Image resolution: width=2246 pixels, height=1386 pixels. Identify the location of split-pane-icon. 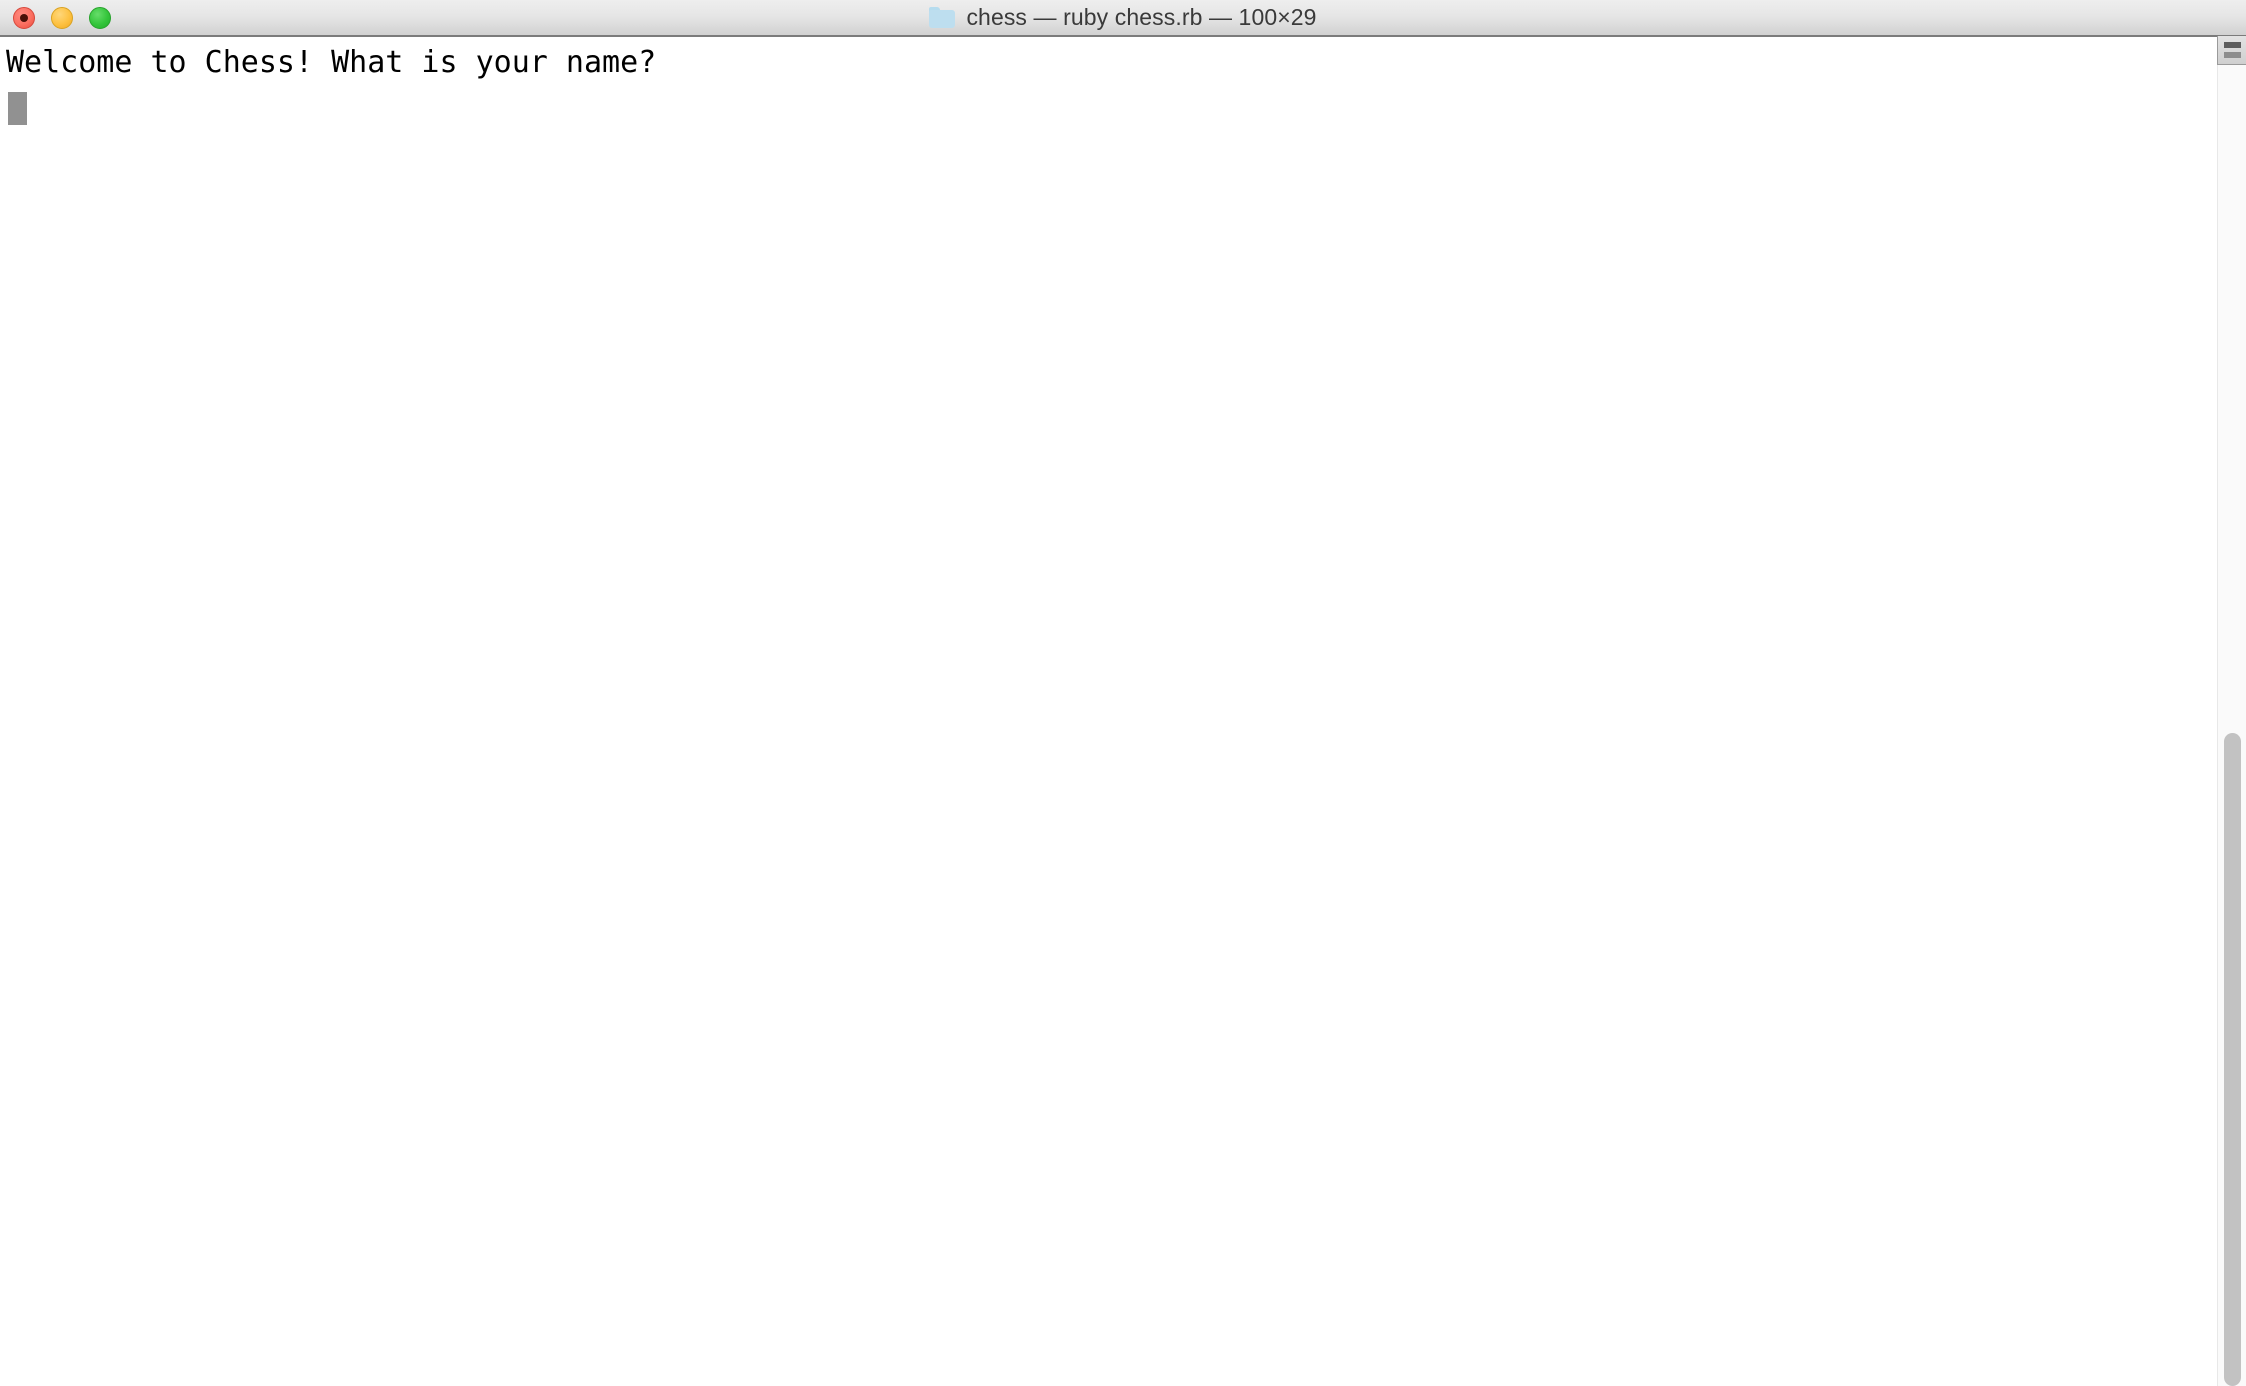
(2232, 50).